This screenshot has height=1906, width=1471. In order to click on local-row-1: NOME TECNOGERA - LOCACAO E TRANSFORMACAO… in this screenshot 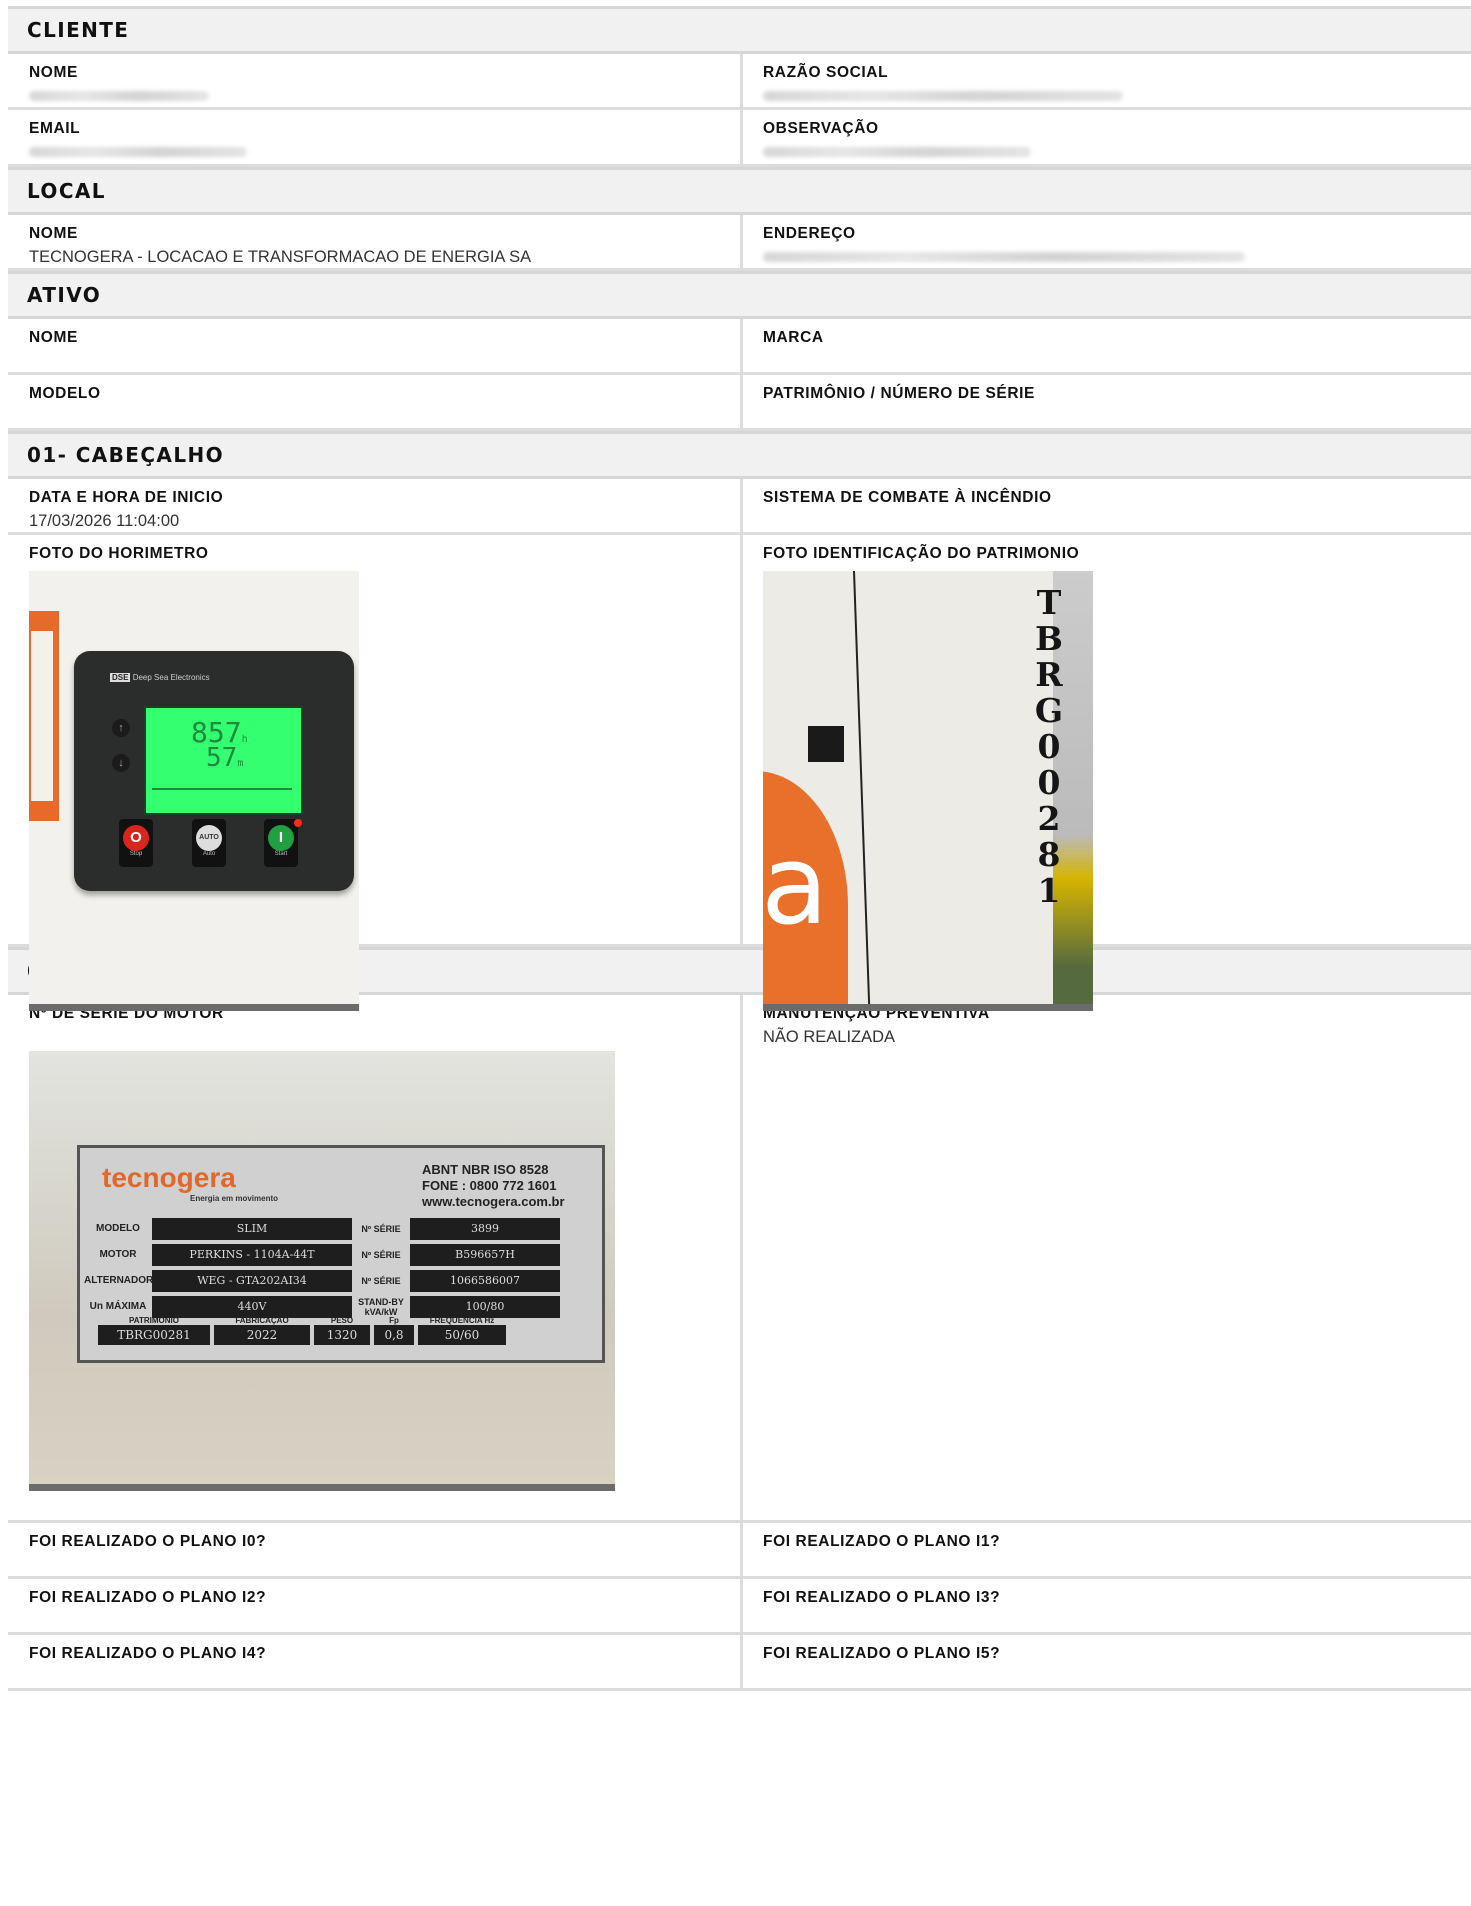, I will do `click(739, 243)`.